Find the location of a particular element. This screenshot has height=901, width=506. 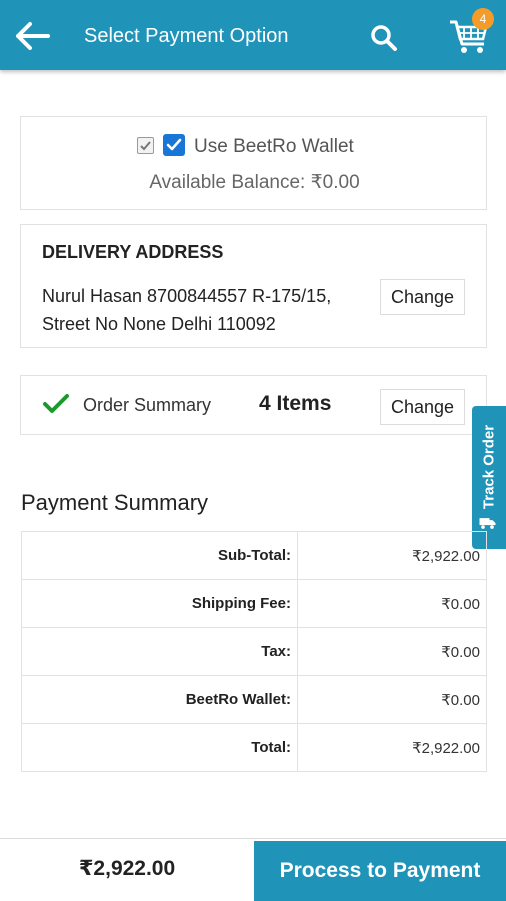

table-row: Sub-Total: ₹2,922.00 is located at coordinates (254, 555).